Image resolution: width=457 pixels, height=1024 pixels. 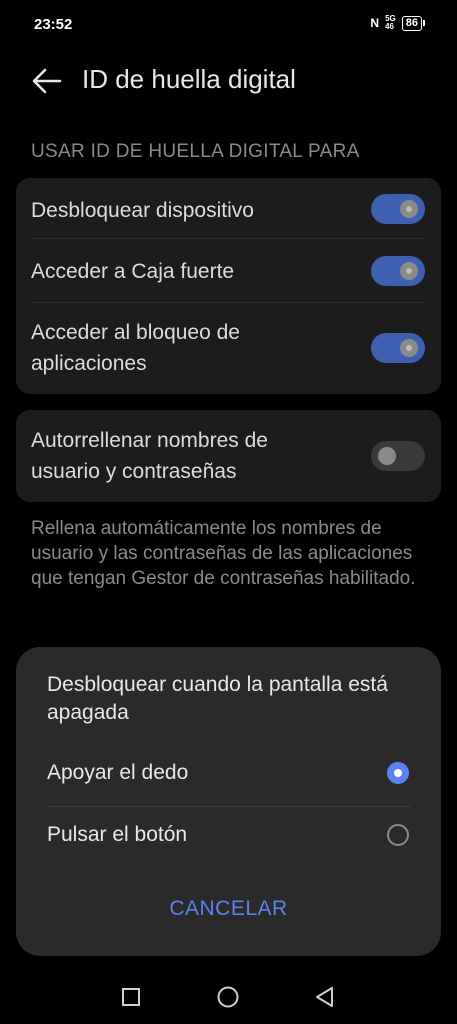 What do you see at coordinates (228, 25) in the screenshot?
I see `status-bar: 23:52 N 5G 46 86` at bounding box center [228, 25].